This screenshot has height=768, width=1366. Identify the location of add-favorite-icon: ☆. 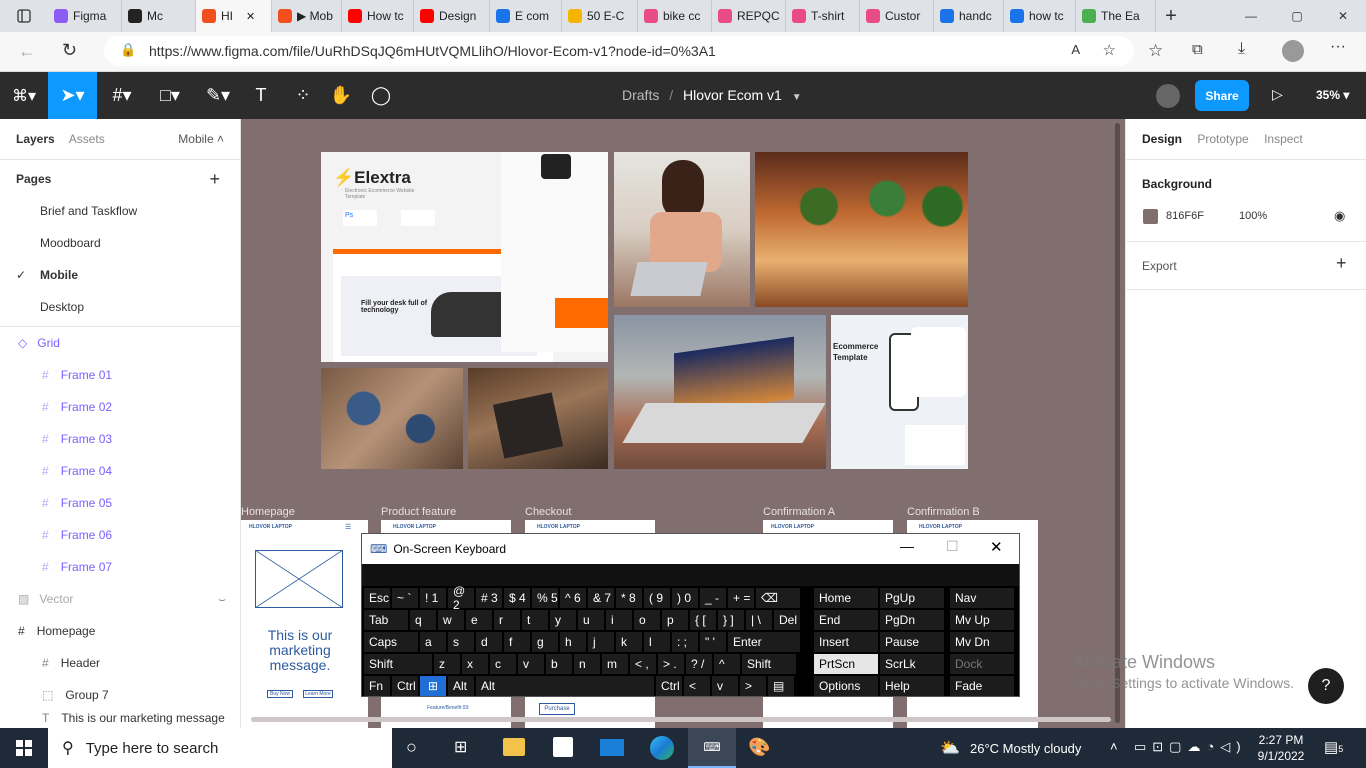
(1109, 50).